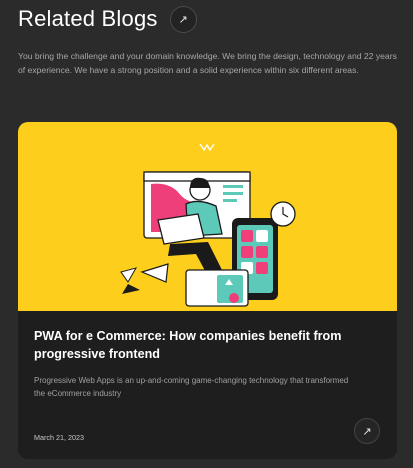 The width and height of the screenshot is (413, 468). Describe the element at coordinates (207, 147) in the screenshot. I see `brand-logo-icon` at that location.